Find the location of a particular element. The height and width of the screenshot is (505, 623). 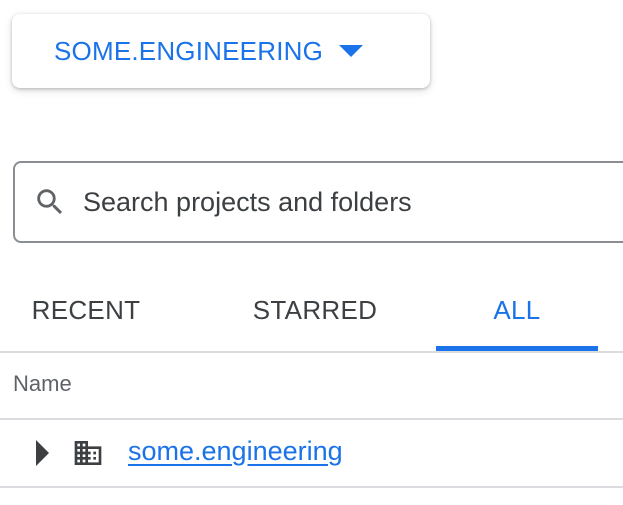

org-selector-label: SOME.ENGINEERING is located at coordinates (189, 50).